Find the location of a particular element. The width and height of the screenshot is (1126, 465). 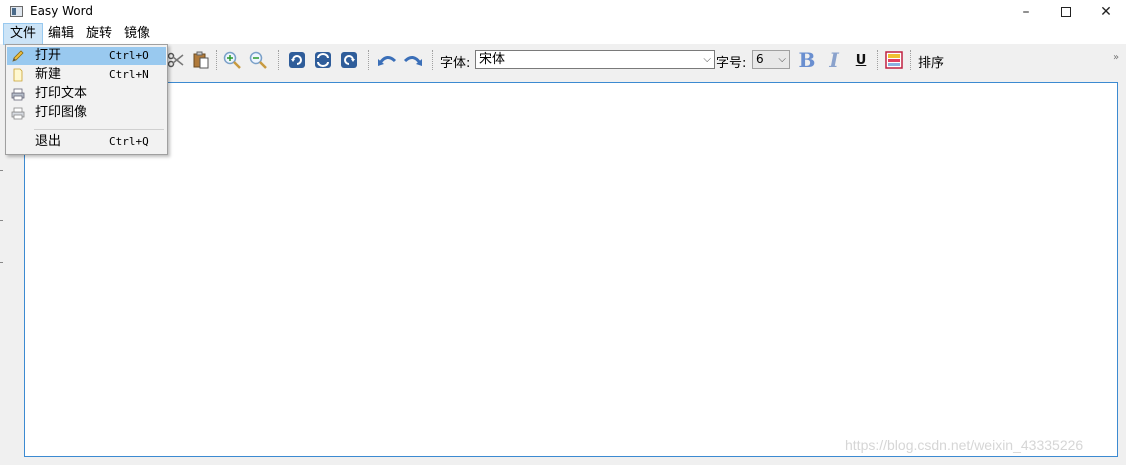

window-title: Easy Word is located at coordinates (61, 11).